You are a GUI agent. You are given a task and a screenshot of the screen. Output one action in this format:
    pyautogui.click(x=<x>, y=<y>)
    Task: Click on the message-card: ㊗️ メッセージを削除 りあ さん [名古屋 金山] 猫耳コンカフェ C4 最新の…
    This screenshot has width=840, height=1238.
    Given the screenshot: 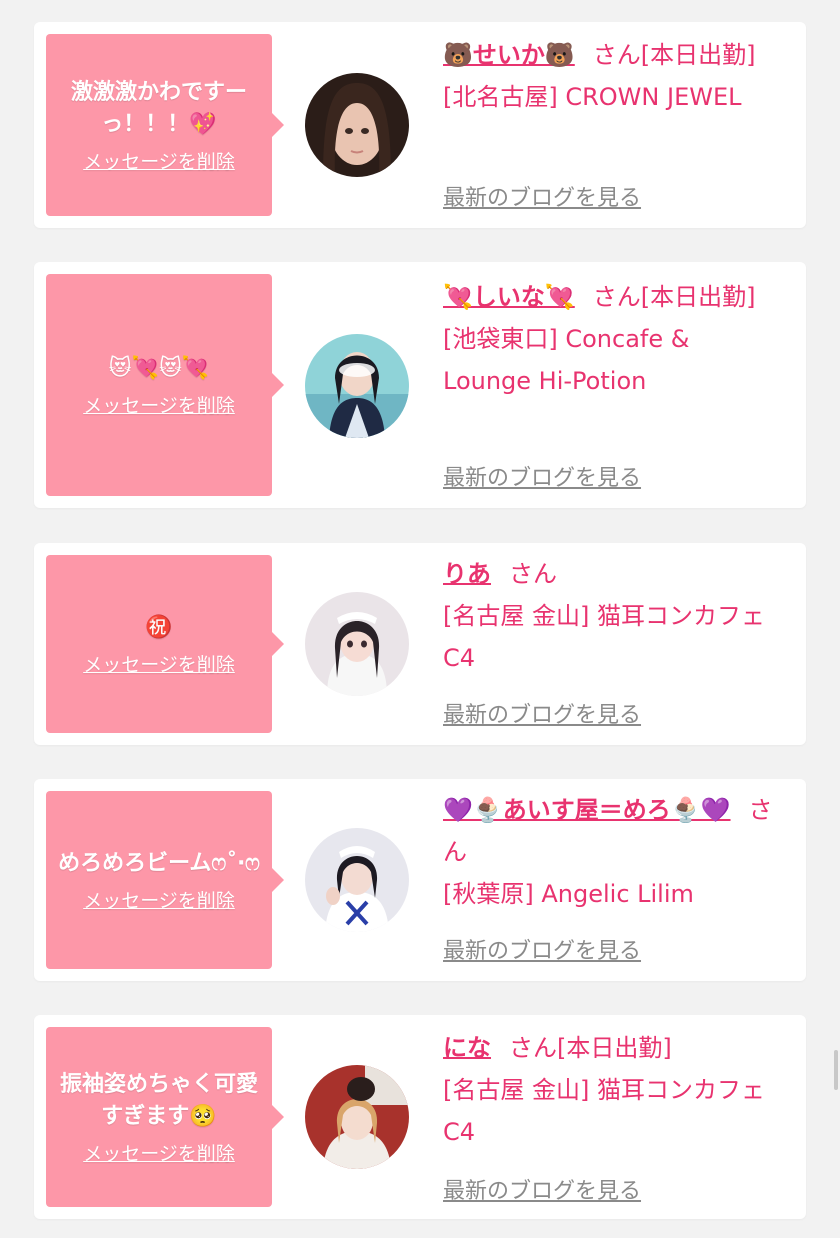 What is the action you would take?
    pyautogui.click(x=420, y=644)
    